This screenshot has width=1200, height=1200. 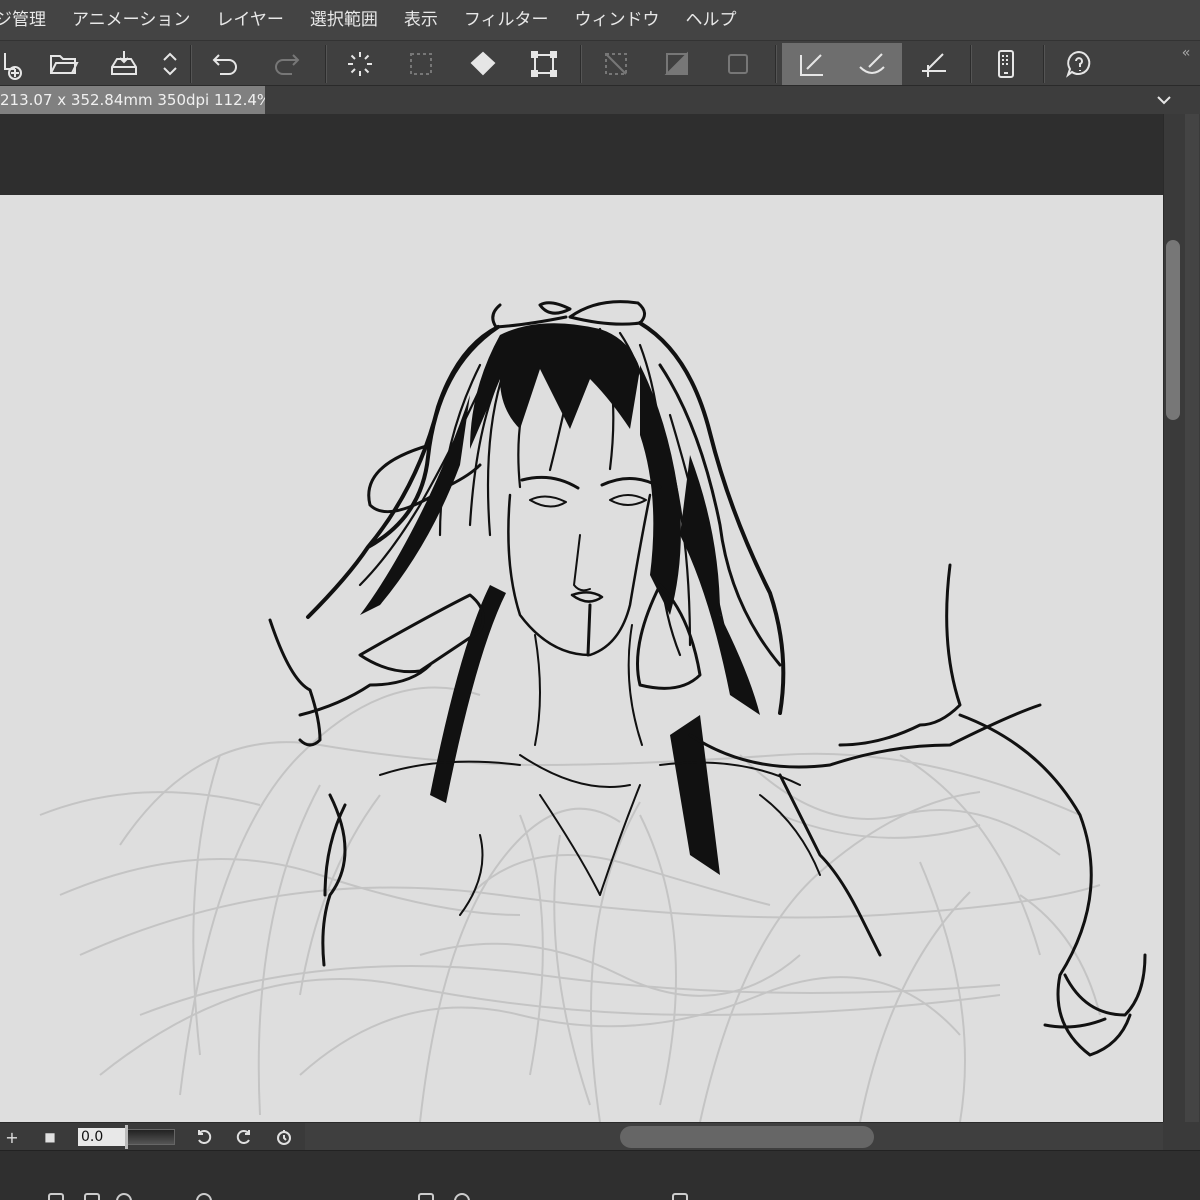 I want to click on snap-special-ruler-icon, so click(x=872, y=63).